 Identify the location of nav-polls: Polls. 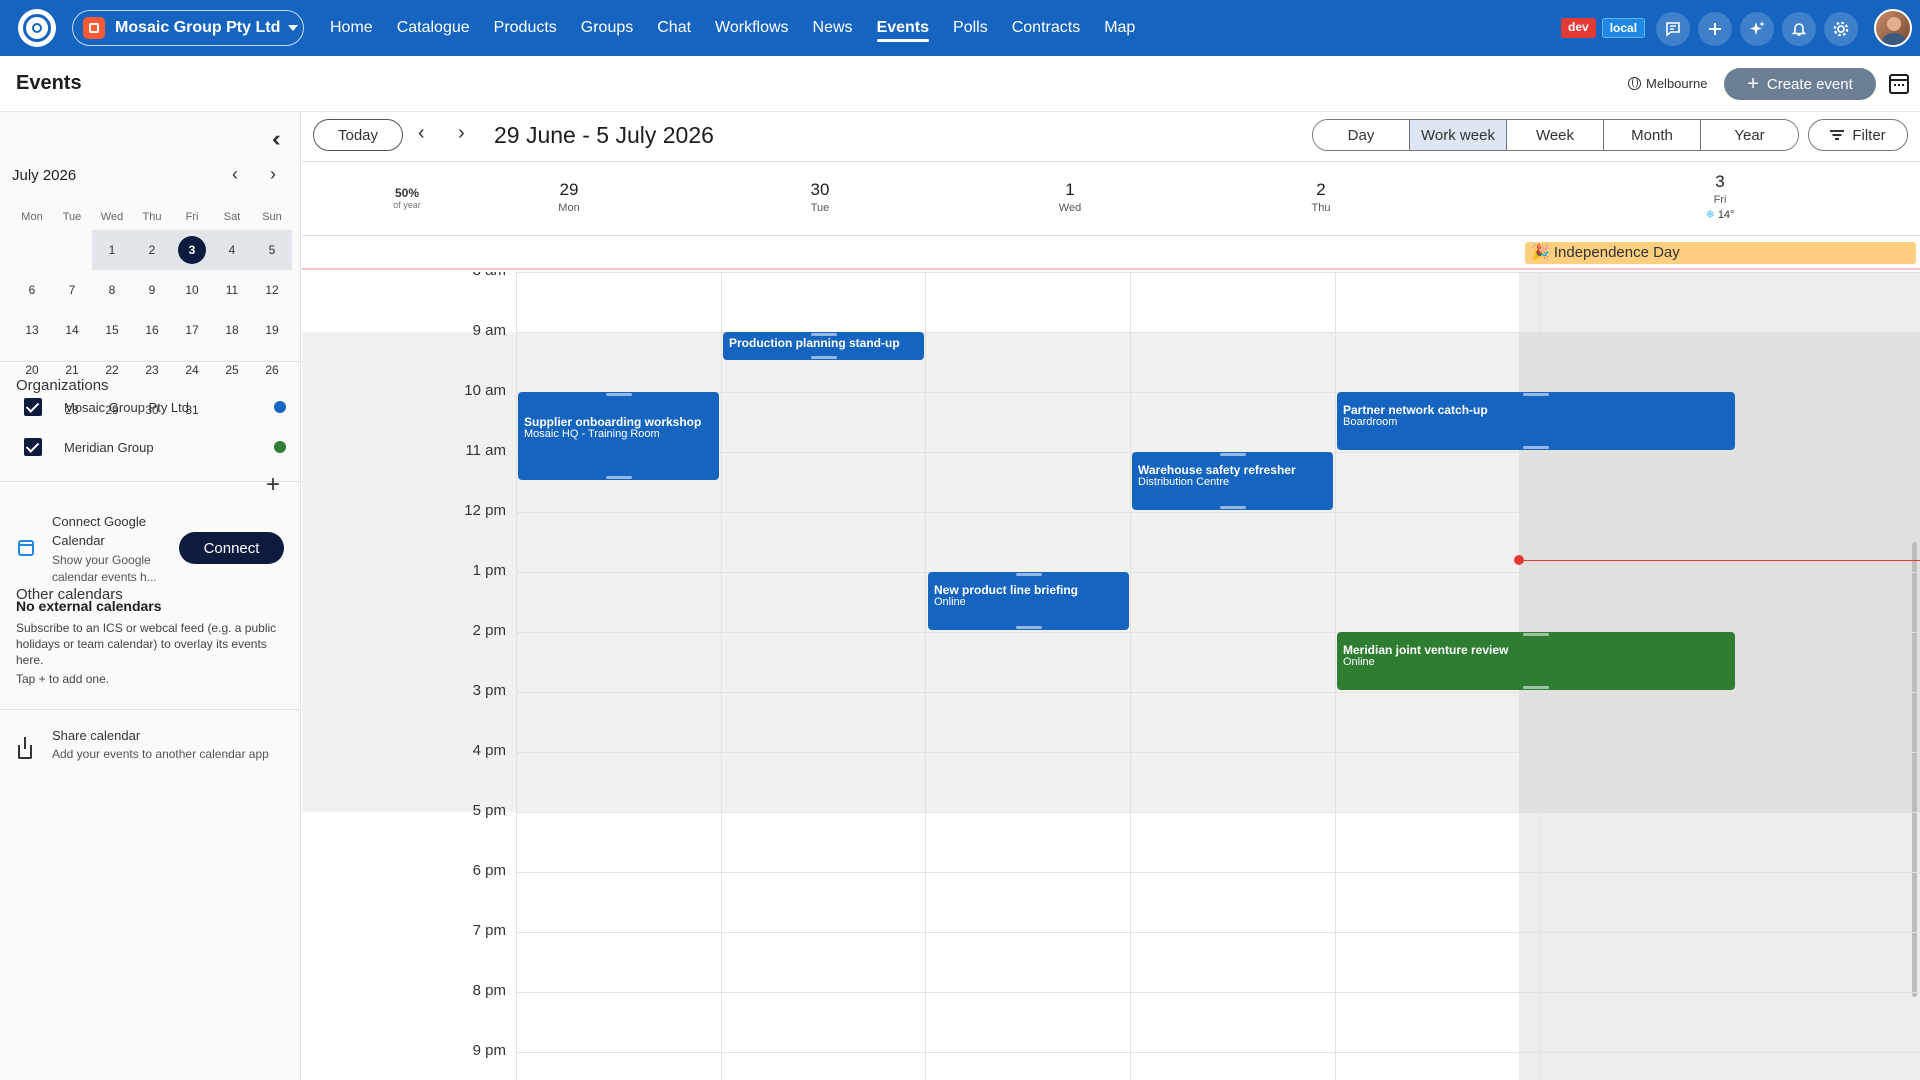
(970, 28).